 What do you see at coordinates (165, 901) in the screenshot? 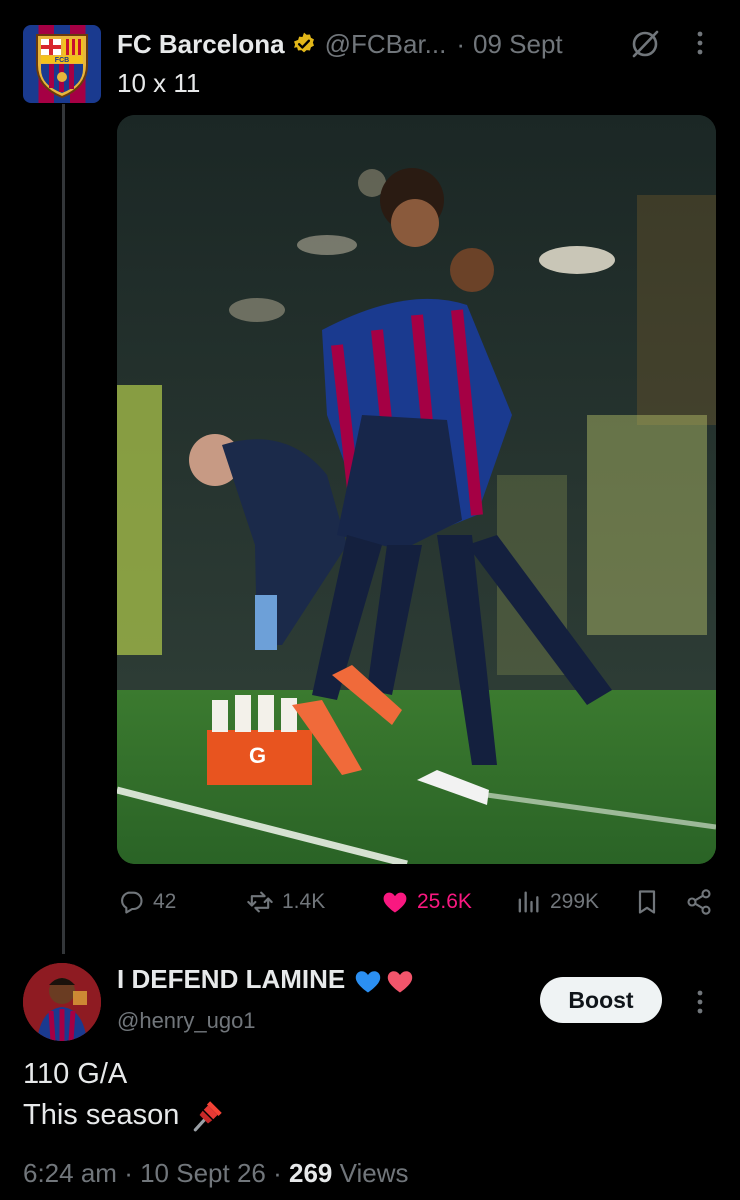
I see `reply-count: 42` at bounding box center [165, 901].